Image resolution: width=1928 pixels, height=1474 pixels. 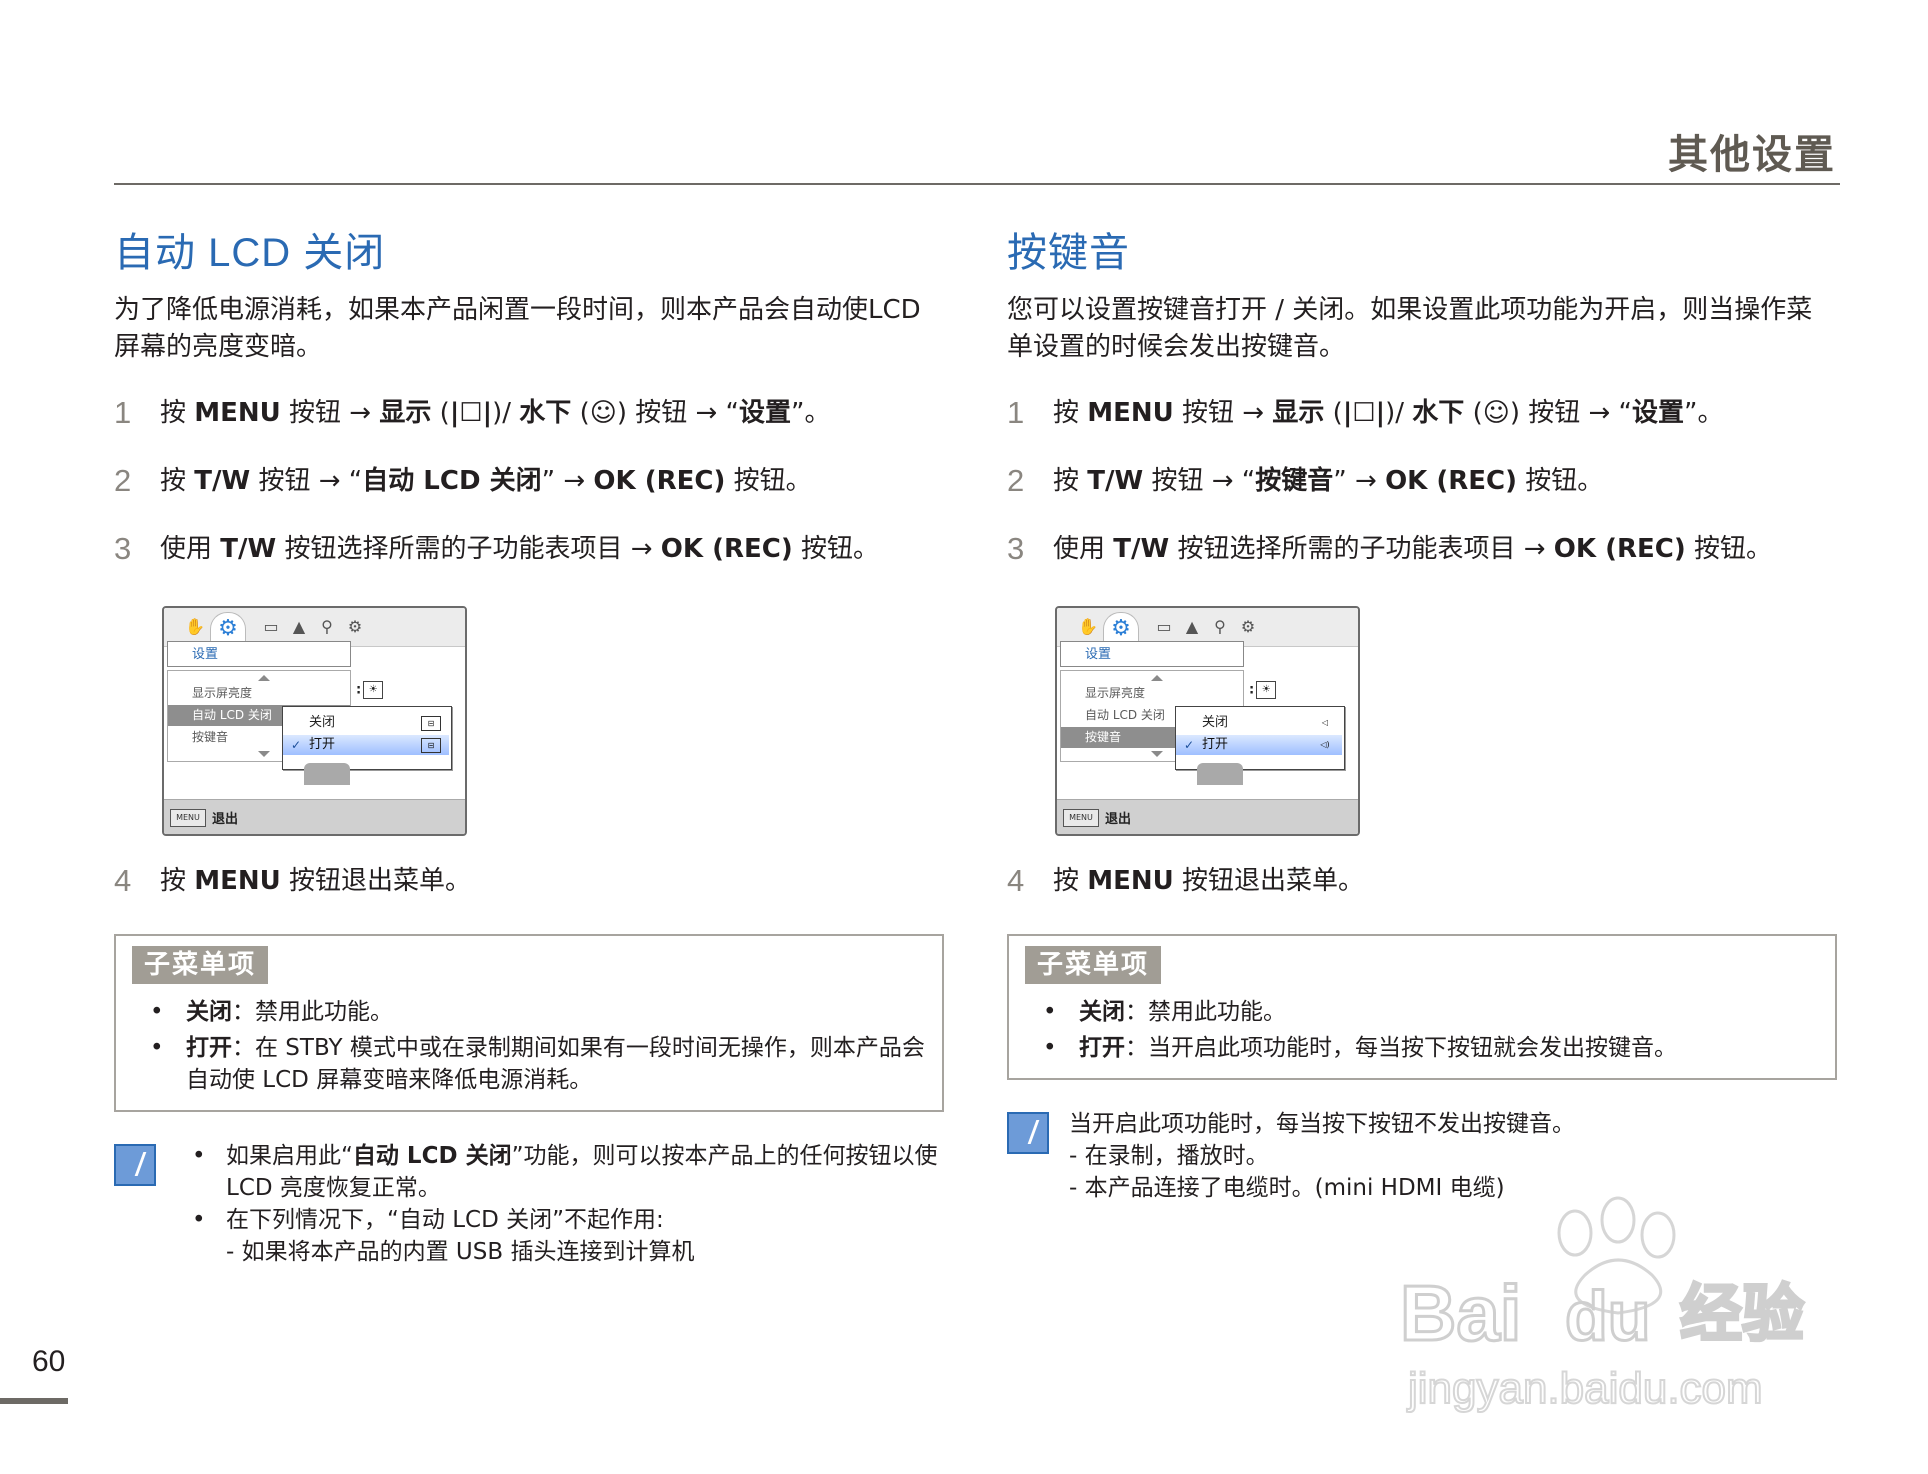 What do you see at coordinates (765, 413) in the screenshot?
I see `step-key: 设置` at bounding box center [765, 413].